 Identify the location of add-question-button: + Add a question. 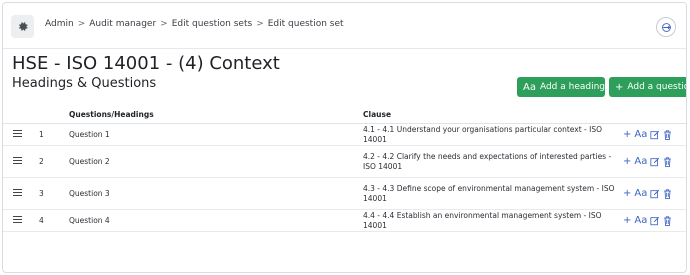
(647, 87).